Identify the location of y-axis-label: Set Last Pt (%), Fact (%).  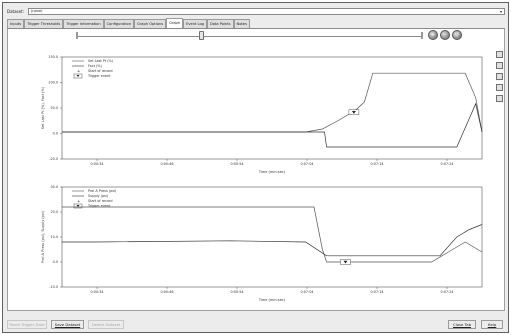
(43, 107).